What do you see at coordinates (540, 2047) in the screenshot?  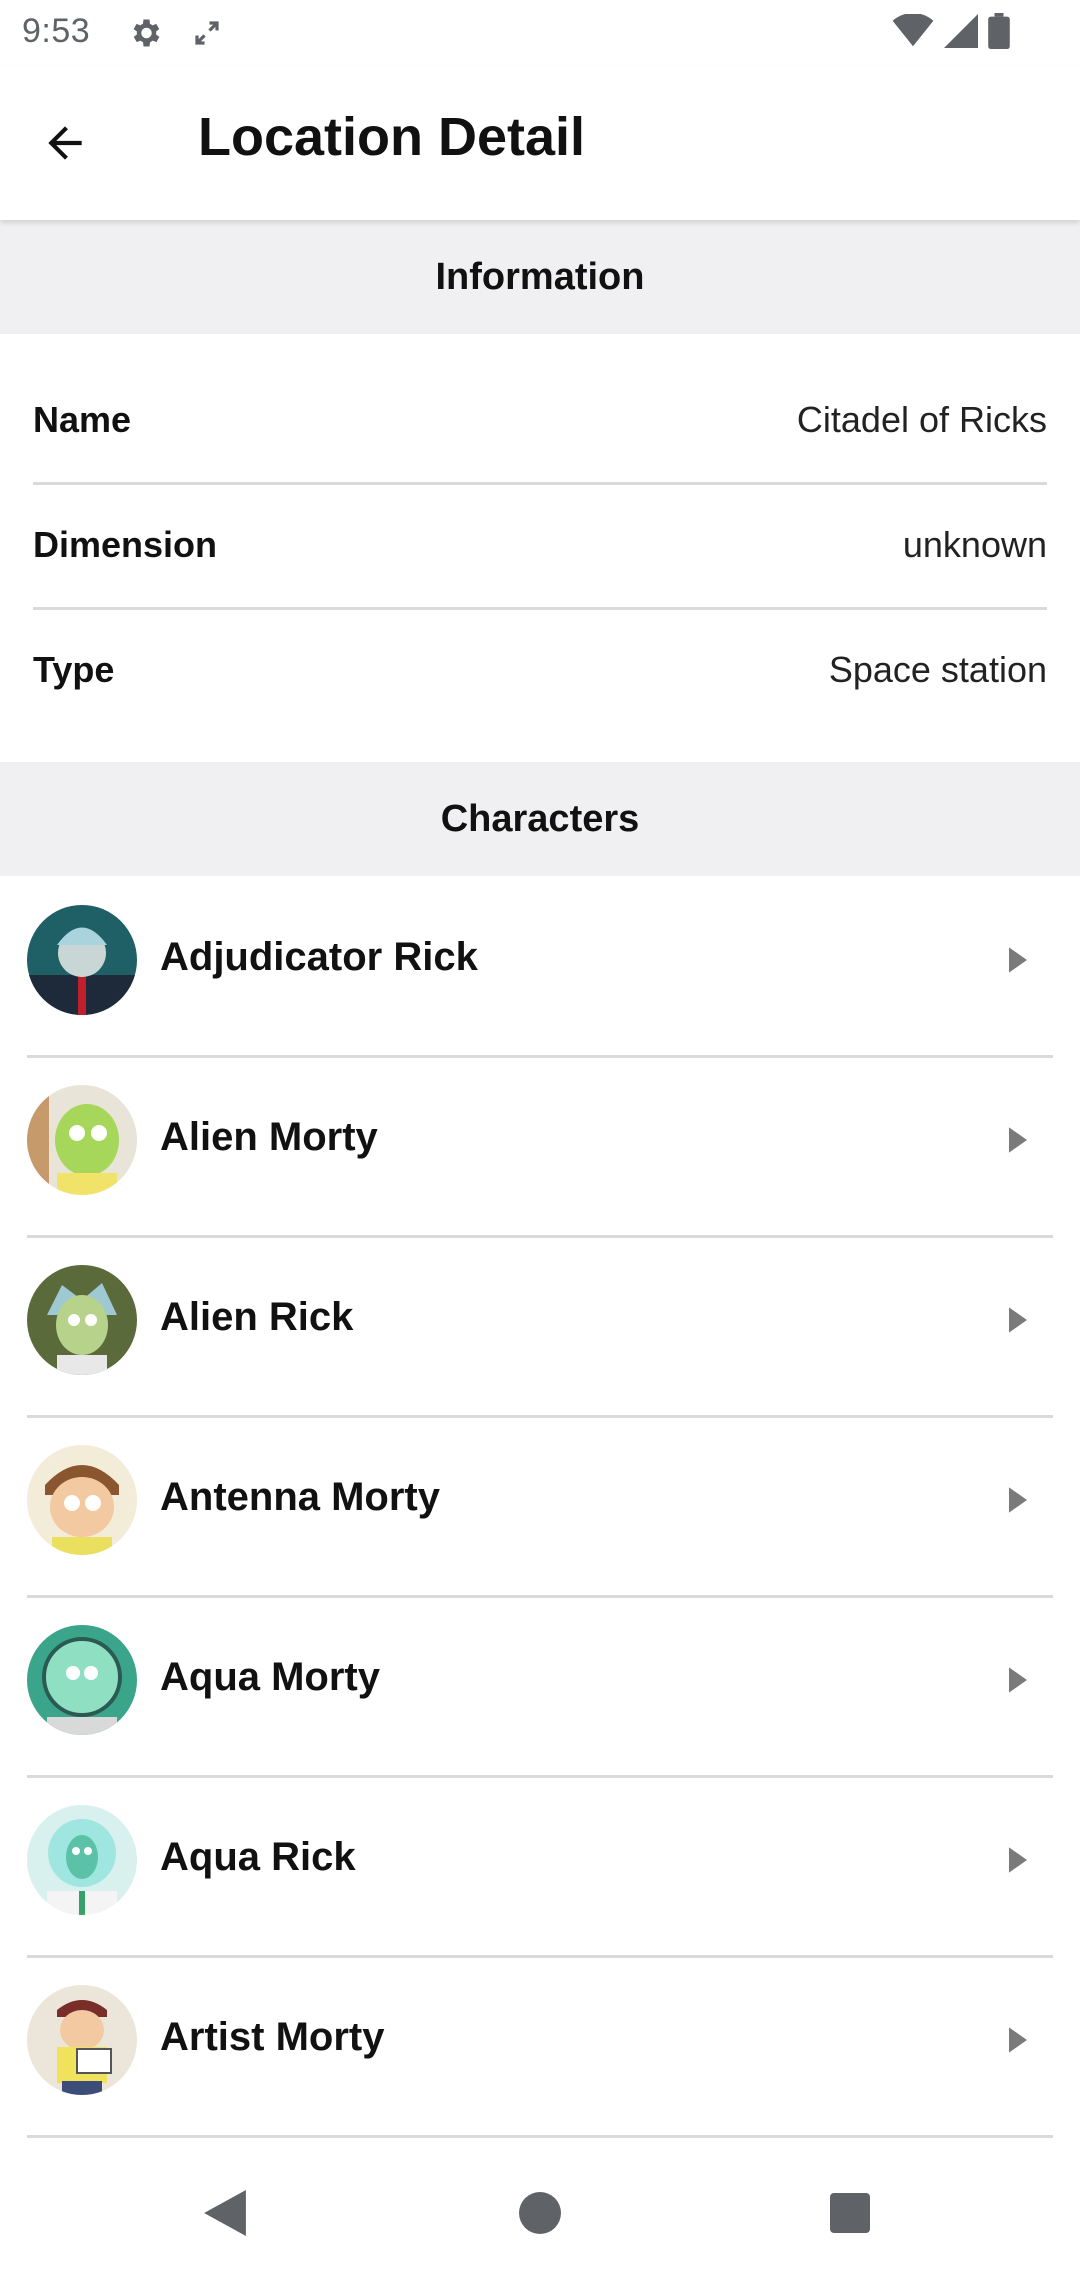 I see `character-row: Artist Morty` at bounding box center [540, 2047].